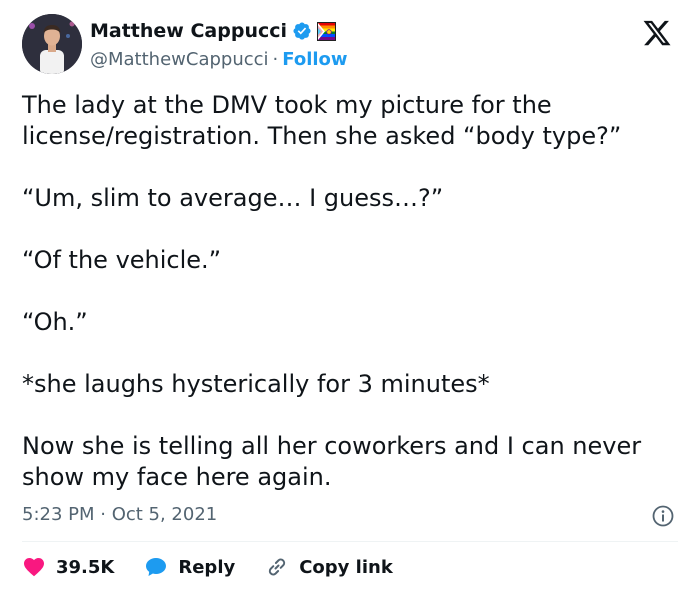 This screenshot has width=700, height=594. I want to click on follow-button: Follow, so click(314, 59).